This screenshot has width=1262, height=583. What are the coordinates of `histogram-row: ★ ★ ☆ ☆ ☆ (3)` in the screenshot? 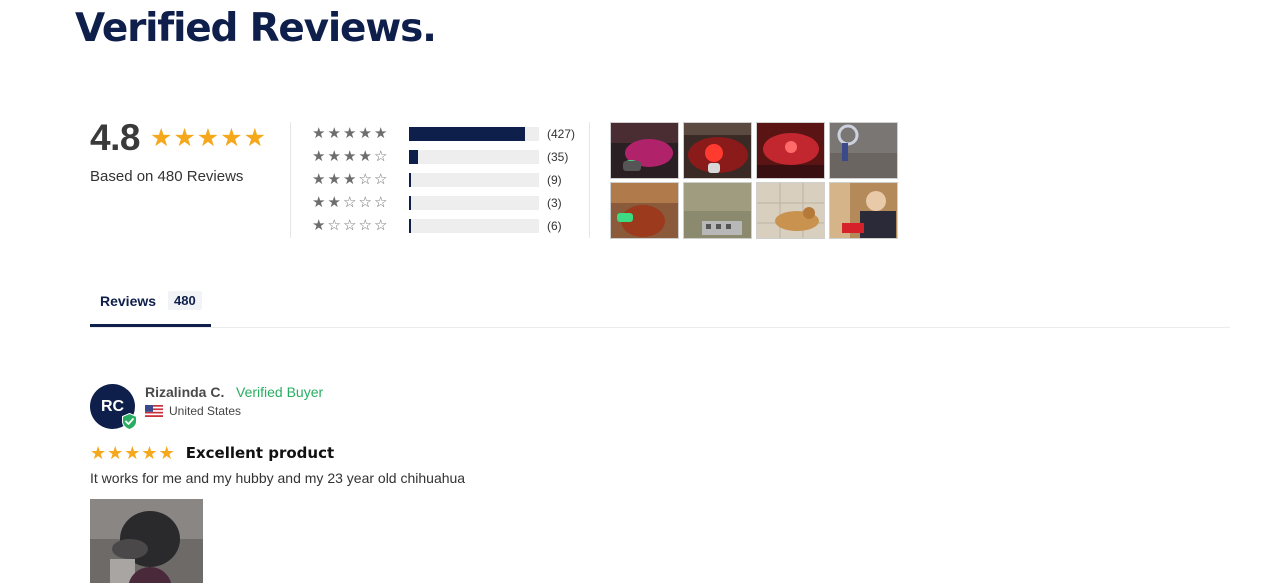 It's located at (447, 202).